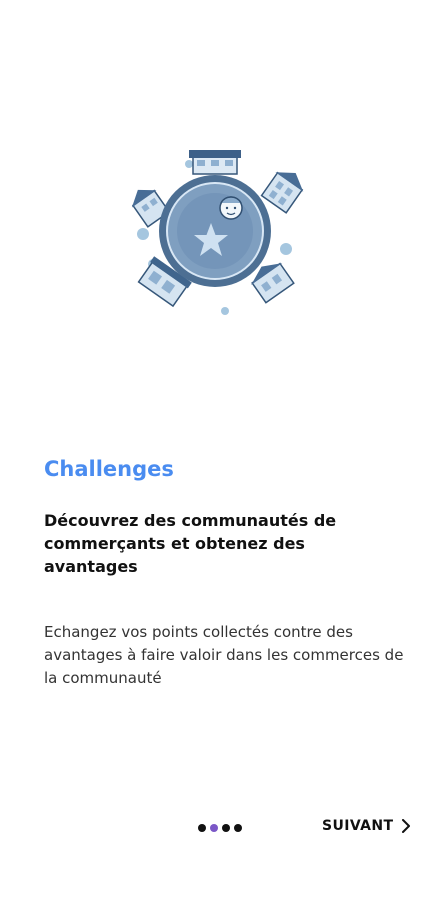 This screenshot has height=900, width=445. Describe the element at coordinates (406, 826) in the screenshot. I see `chevron-right-icon` at that location.